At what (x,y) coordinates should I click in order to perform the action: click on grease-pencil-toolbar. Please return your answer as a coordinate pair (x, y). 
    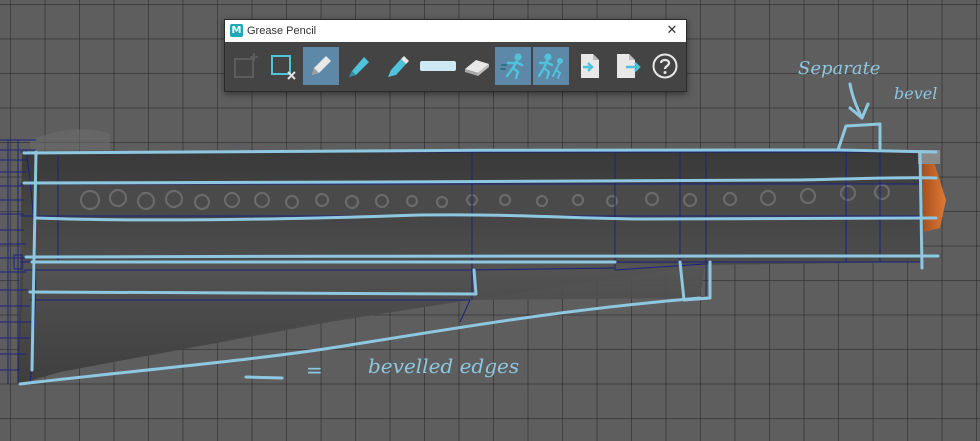
    Looking at the image, I should click on (455, 66).